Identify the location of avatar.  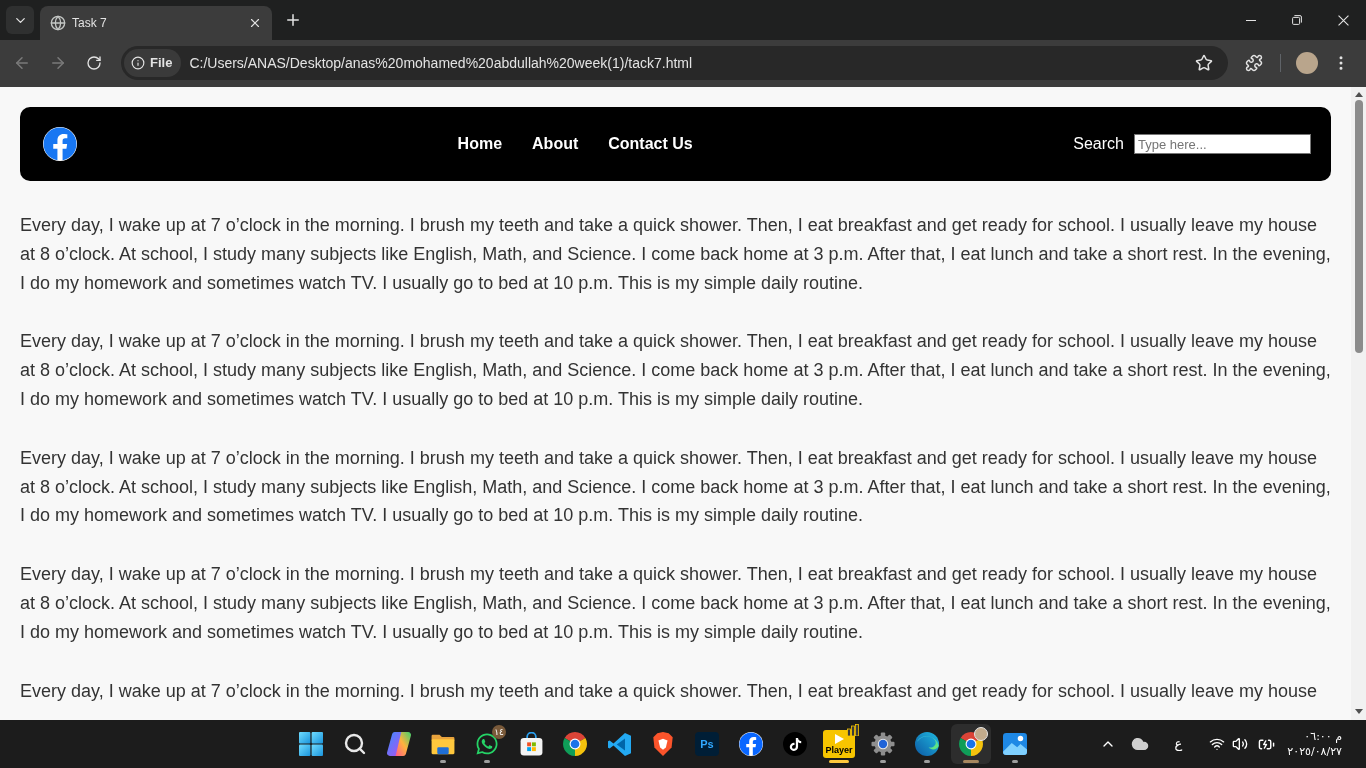
(1307, 63).